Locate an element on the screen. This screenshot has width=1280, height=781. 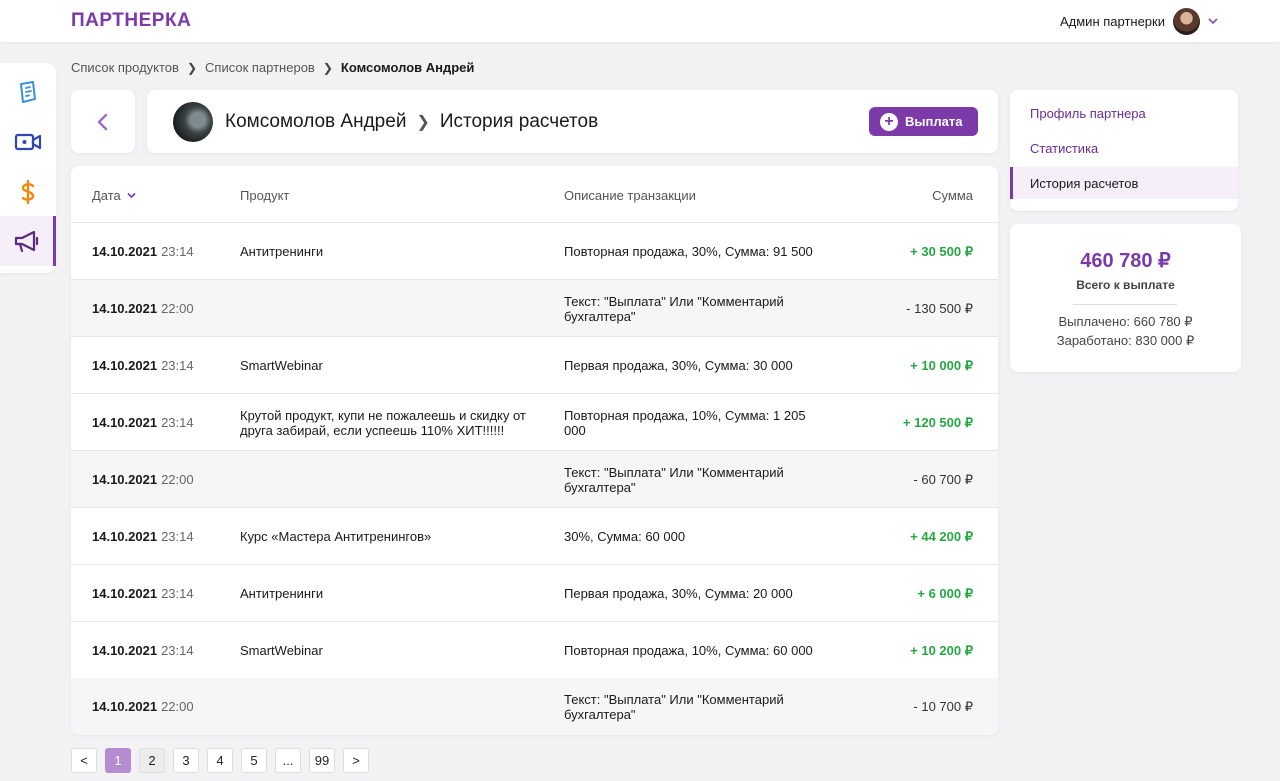
back-button is located at coordinates (103, 121).